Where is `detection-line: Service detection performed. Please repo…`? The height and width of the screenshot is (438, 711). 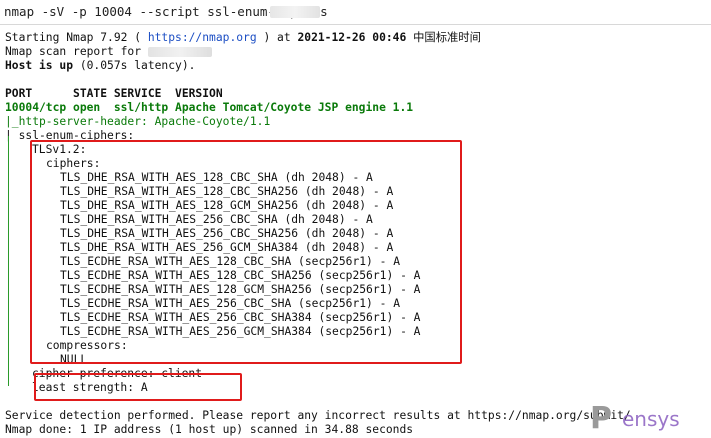
detection-line: Service detection performed. Please repo… is located at coordinates (318, 415).